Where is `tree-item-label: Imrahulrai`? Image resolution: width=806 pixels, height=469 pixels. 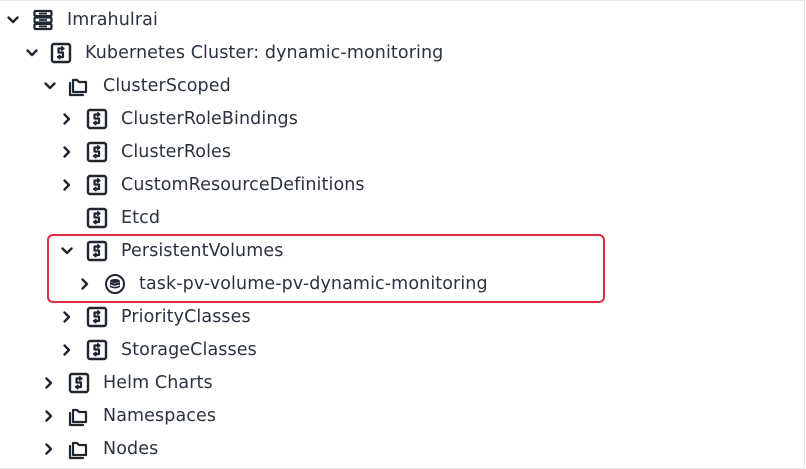
tree-item-label: Imrahulrai is located at coordinates (112, 19).